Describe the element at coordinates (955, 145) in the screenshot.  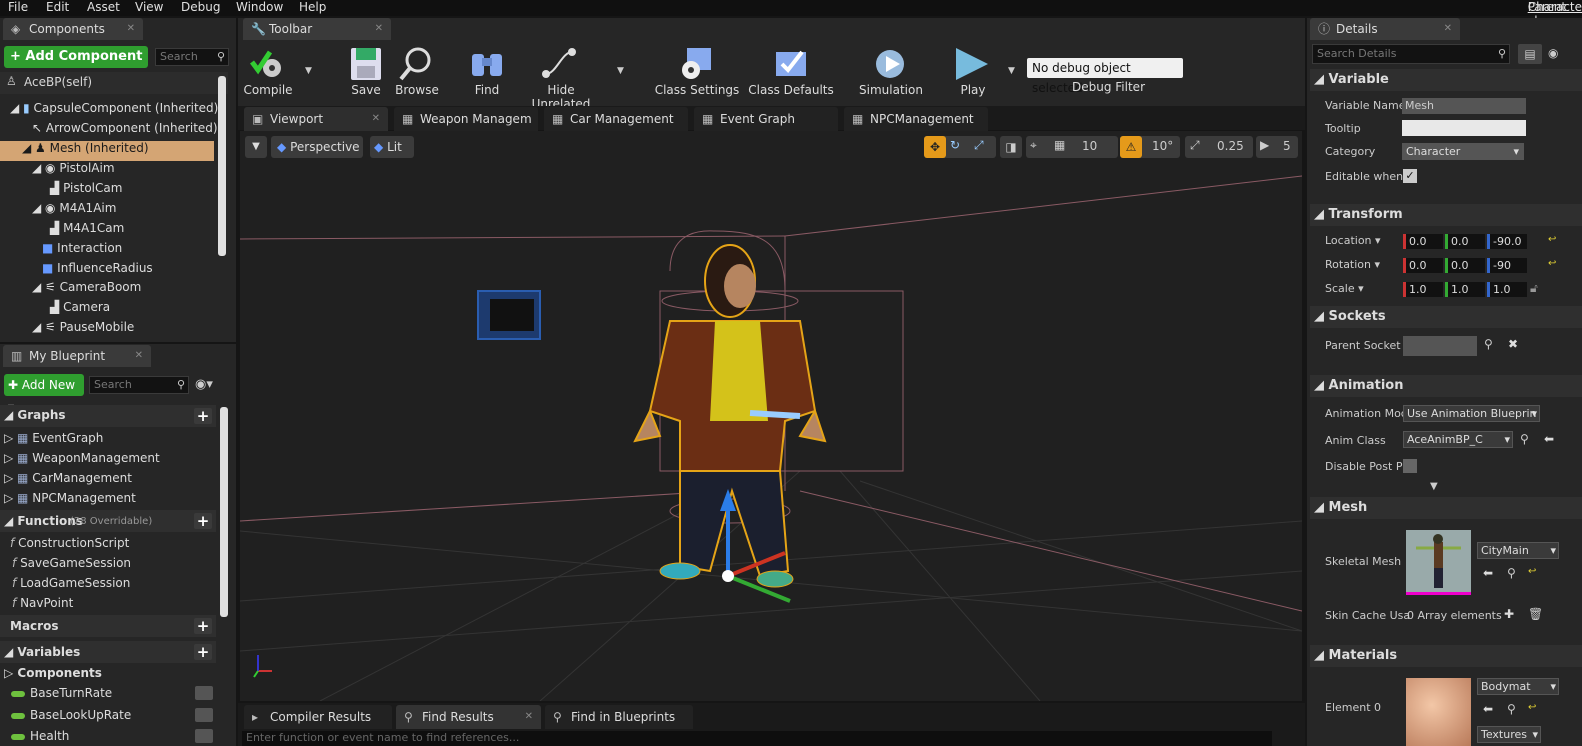
I see `rotate-mode-icon: ↻` at that location.